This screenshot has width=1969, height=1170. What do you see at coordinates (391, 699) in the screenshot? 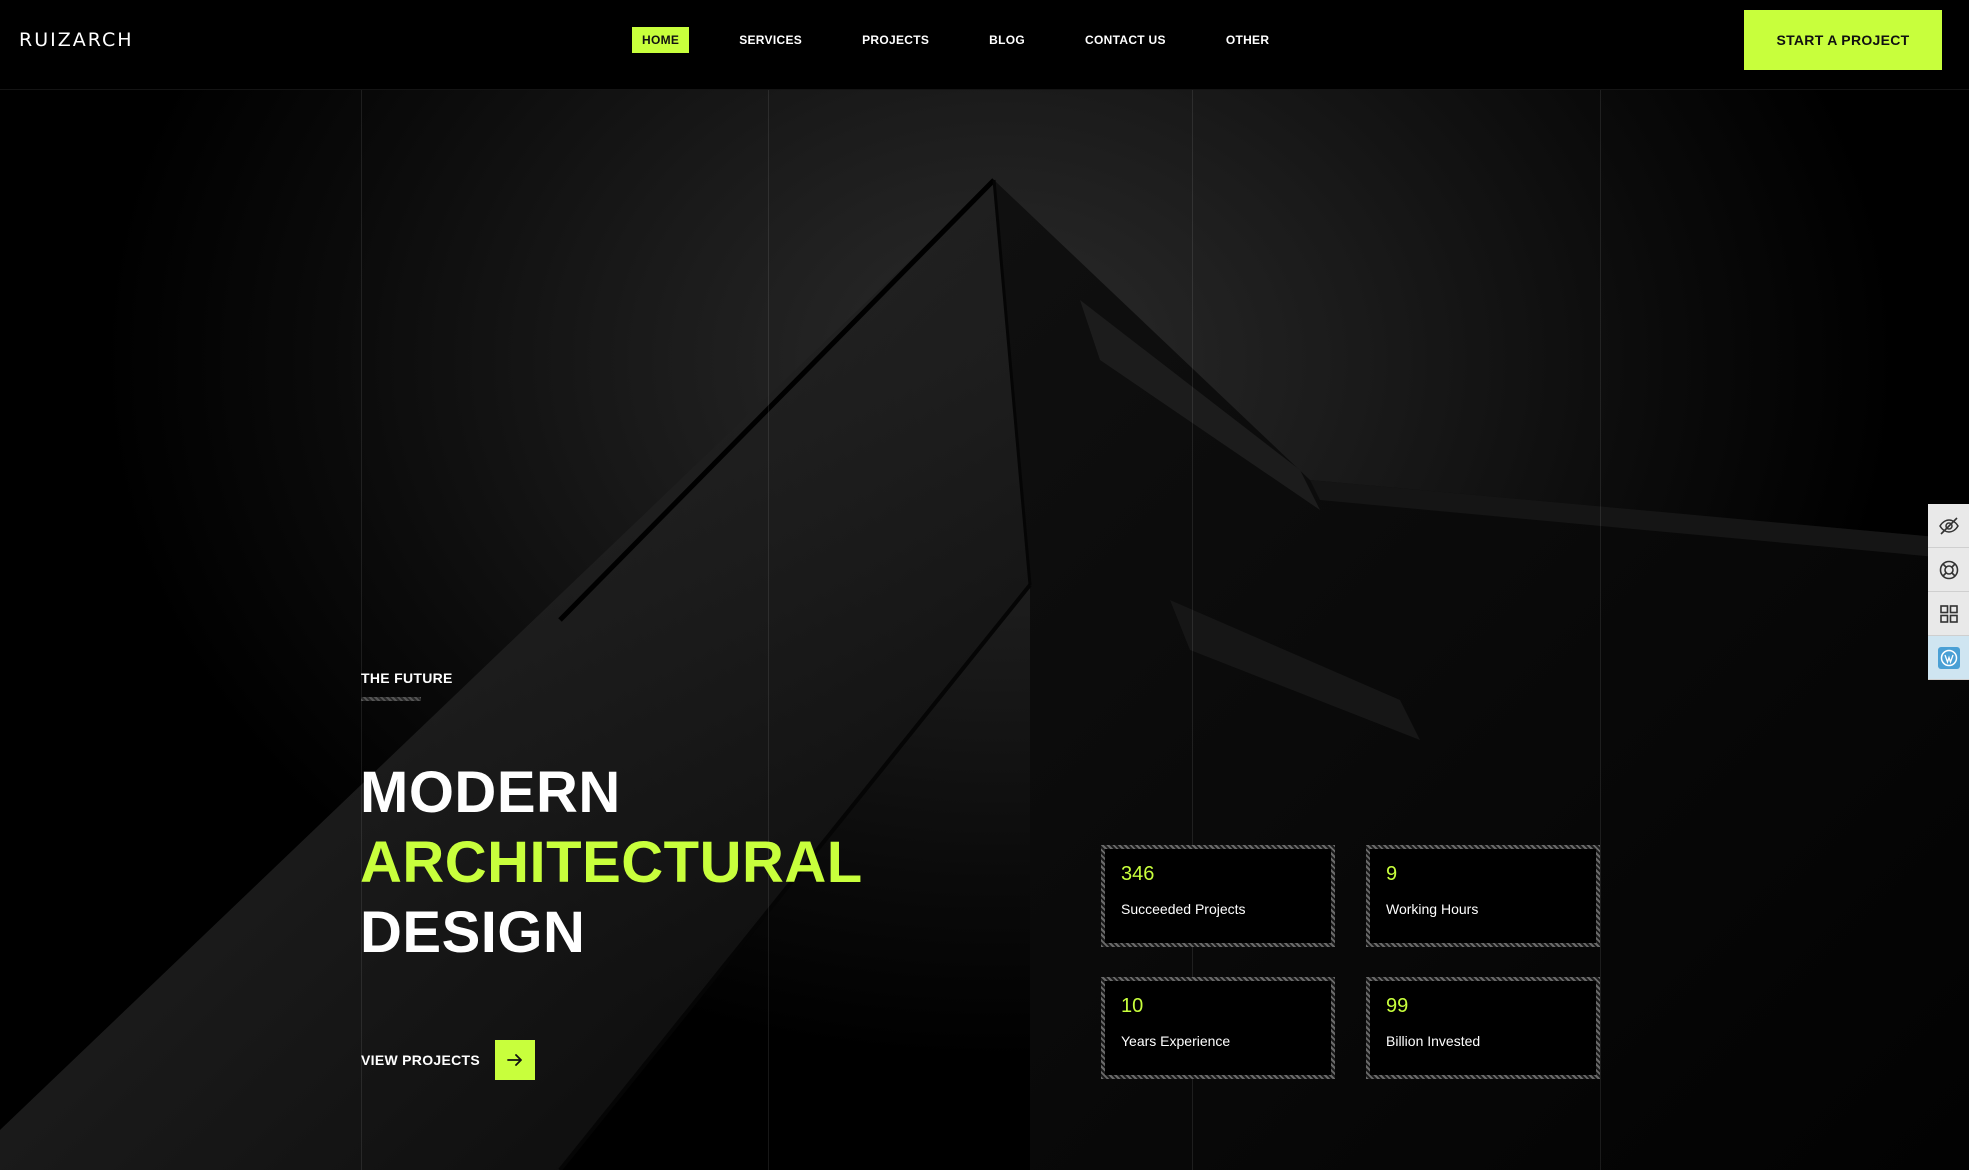
I see `eyebrow-divider` at bounding box center [391, 699].